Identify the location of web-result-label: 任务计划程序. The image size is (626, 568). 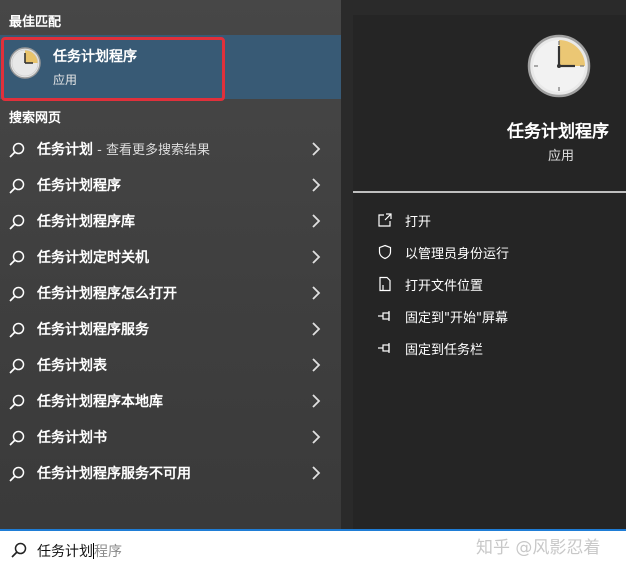
(79, 186).